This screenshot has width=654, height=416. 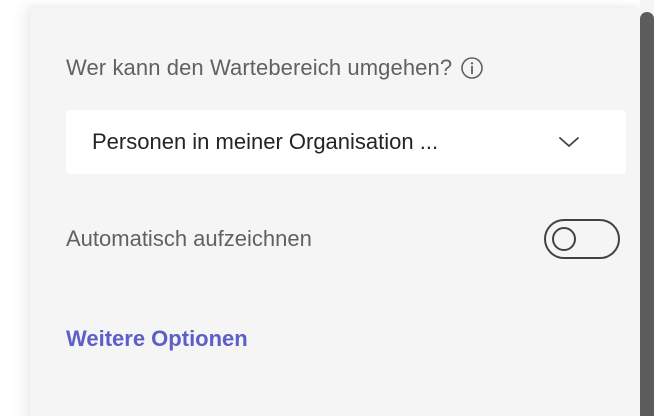 I want to click on auto-record-label: Automatisch aufzeichnen, so click(x=189, y=238).